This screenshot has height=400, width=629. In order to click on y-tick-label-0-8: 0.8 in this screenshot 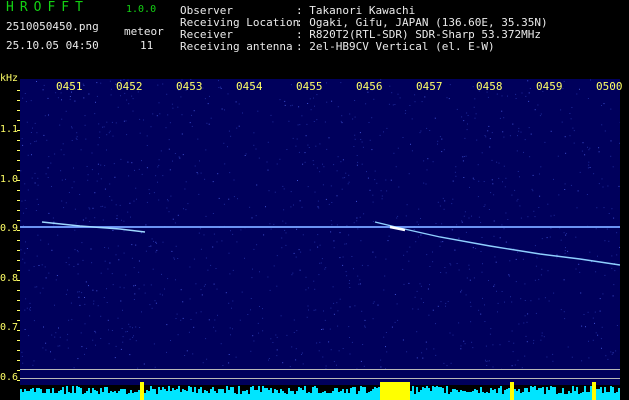, I will do `click(9, 278)`.